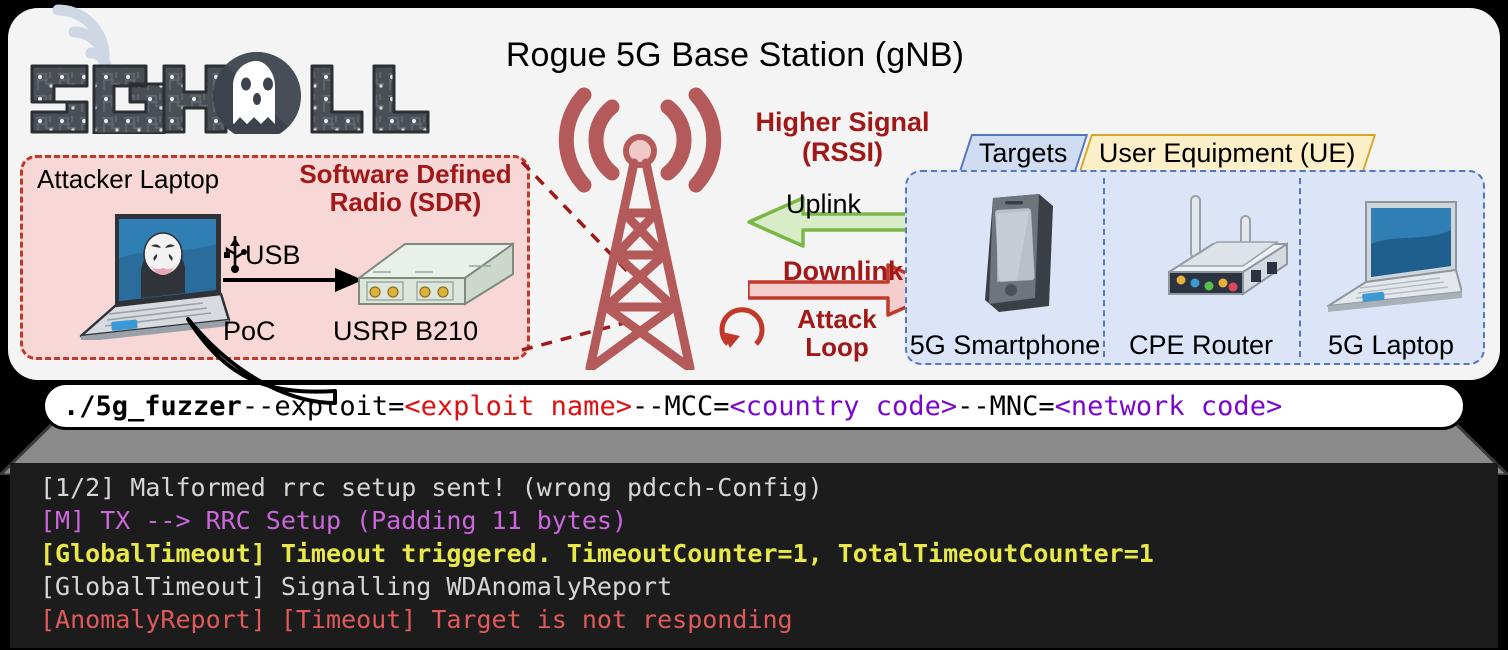 This screenshot has height=650, width=1508. I want to click on 5ghoul-logo, so click(230, 69).